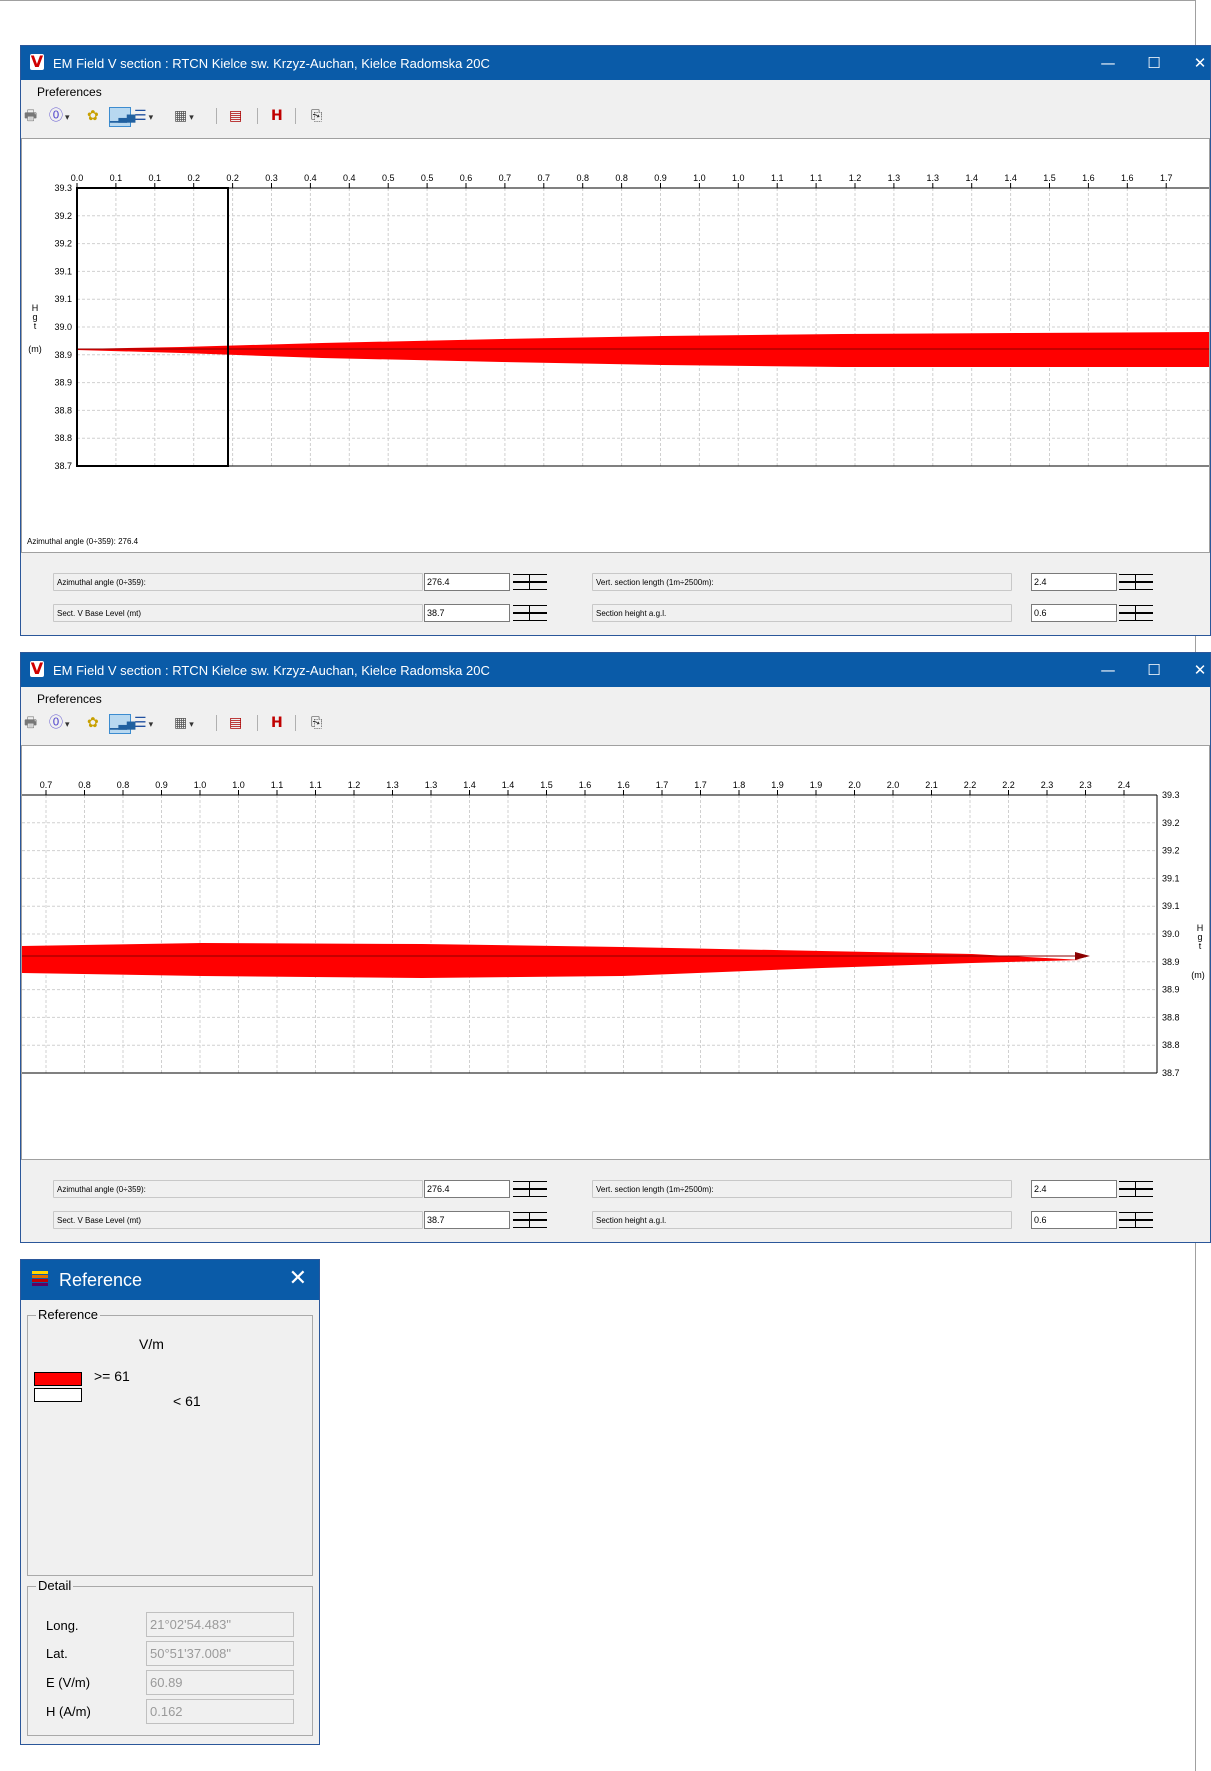 The height and width of the screenshot is (1771, 1211). Describe the element at coordinates (310, 178) in the screenshot. I see `x-tick-label: 0.4` at that location.